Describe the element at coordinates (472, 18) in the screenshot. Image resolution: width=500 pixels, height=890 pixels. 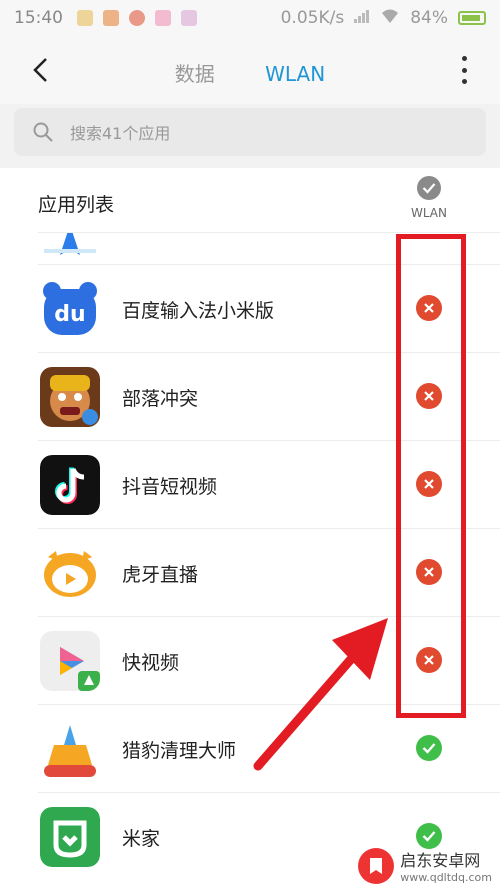
I see `battery-icon` at that location.